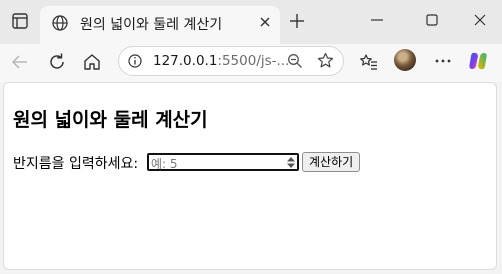  I want to click on minimize-icon, so click(377, 20).